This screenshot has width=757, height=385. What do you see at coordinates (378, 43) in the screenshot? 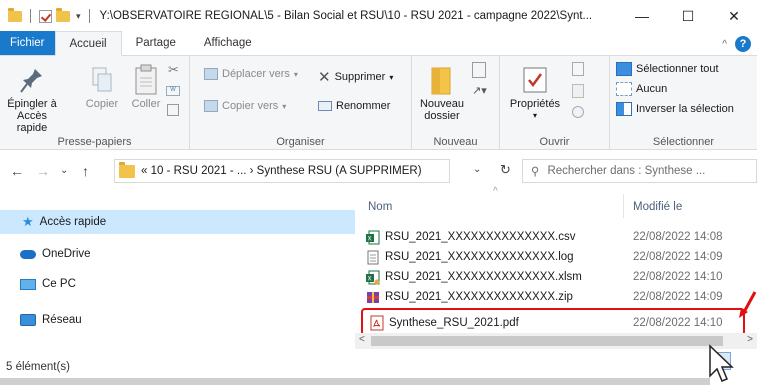
I see `ribbon-tabs: Fichier Accueil Partage Affichage ^ ?` at bounding box center [378, 43].